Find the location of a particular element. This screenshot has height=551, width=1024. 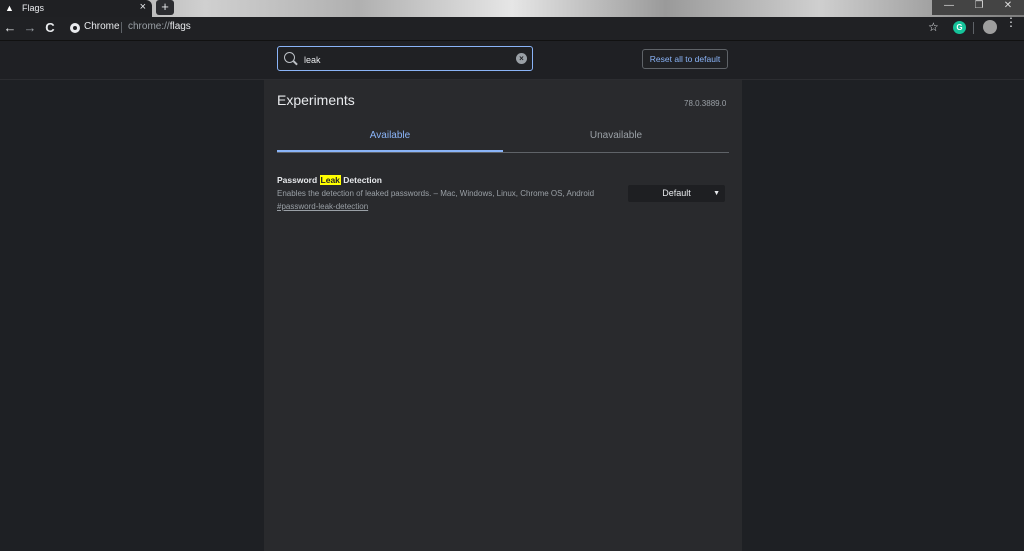

tab-close-icon: × is located at coordinates (143, 7).